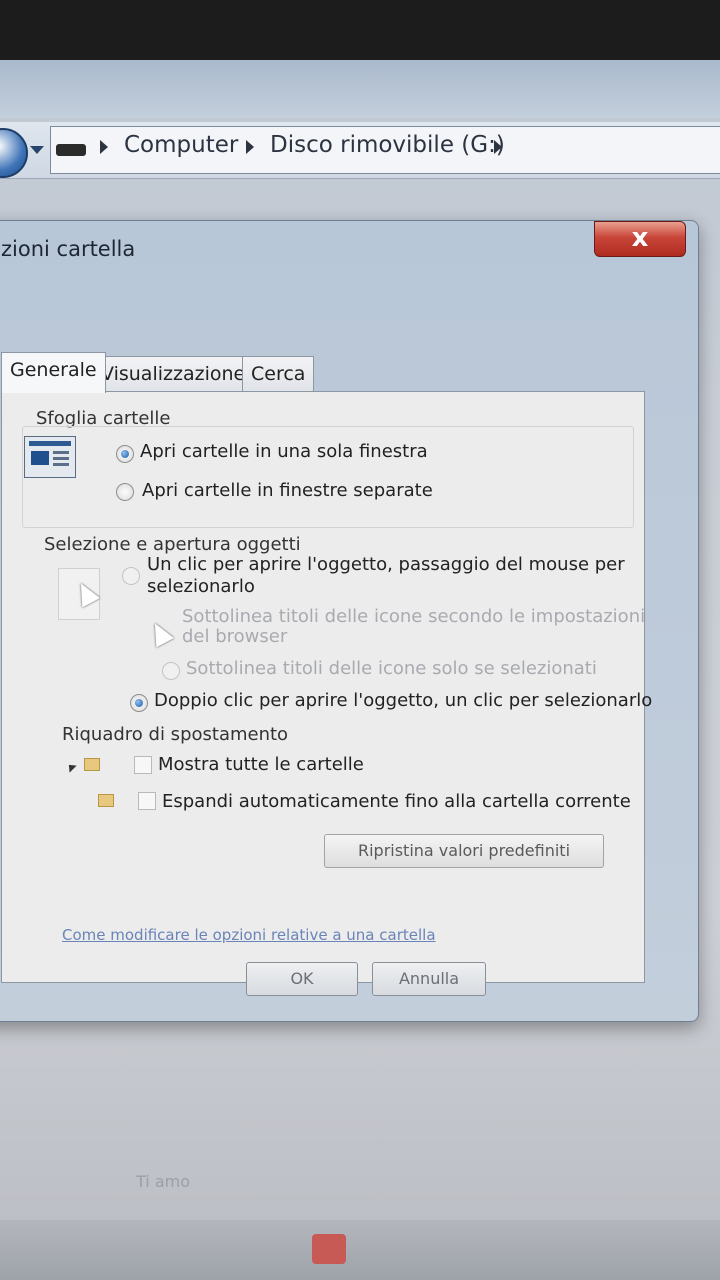 The image size is (720, 1280). What do you see at coordinates (53, 372) in the screenshot?
I see `tab-generale: Generale` at bounding box center [53, 372].